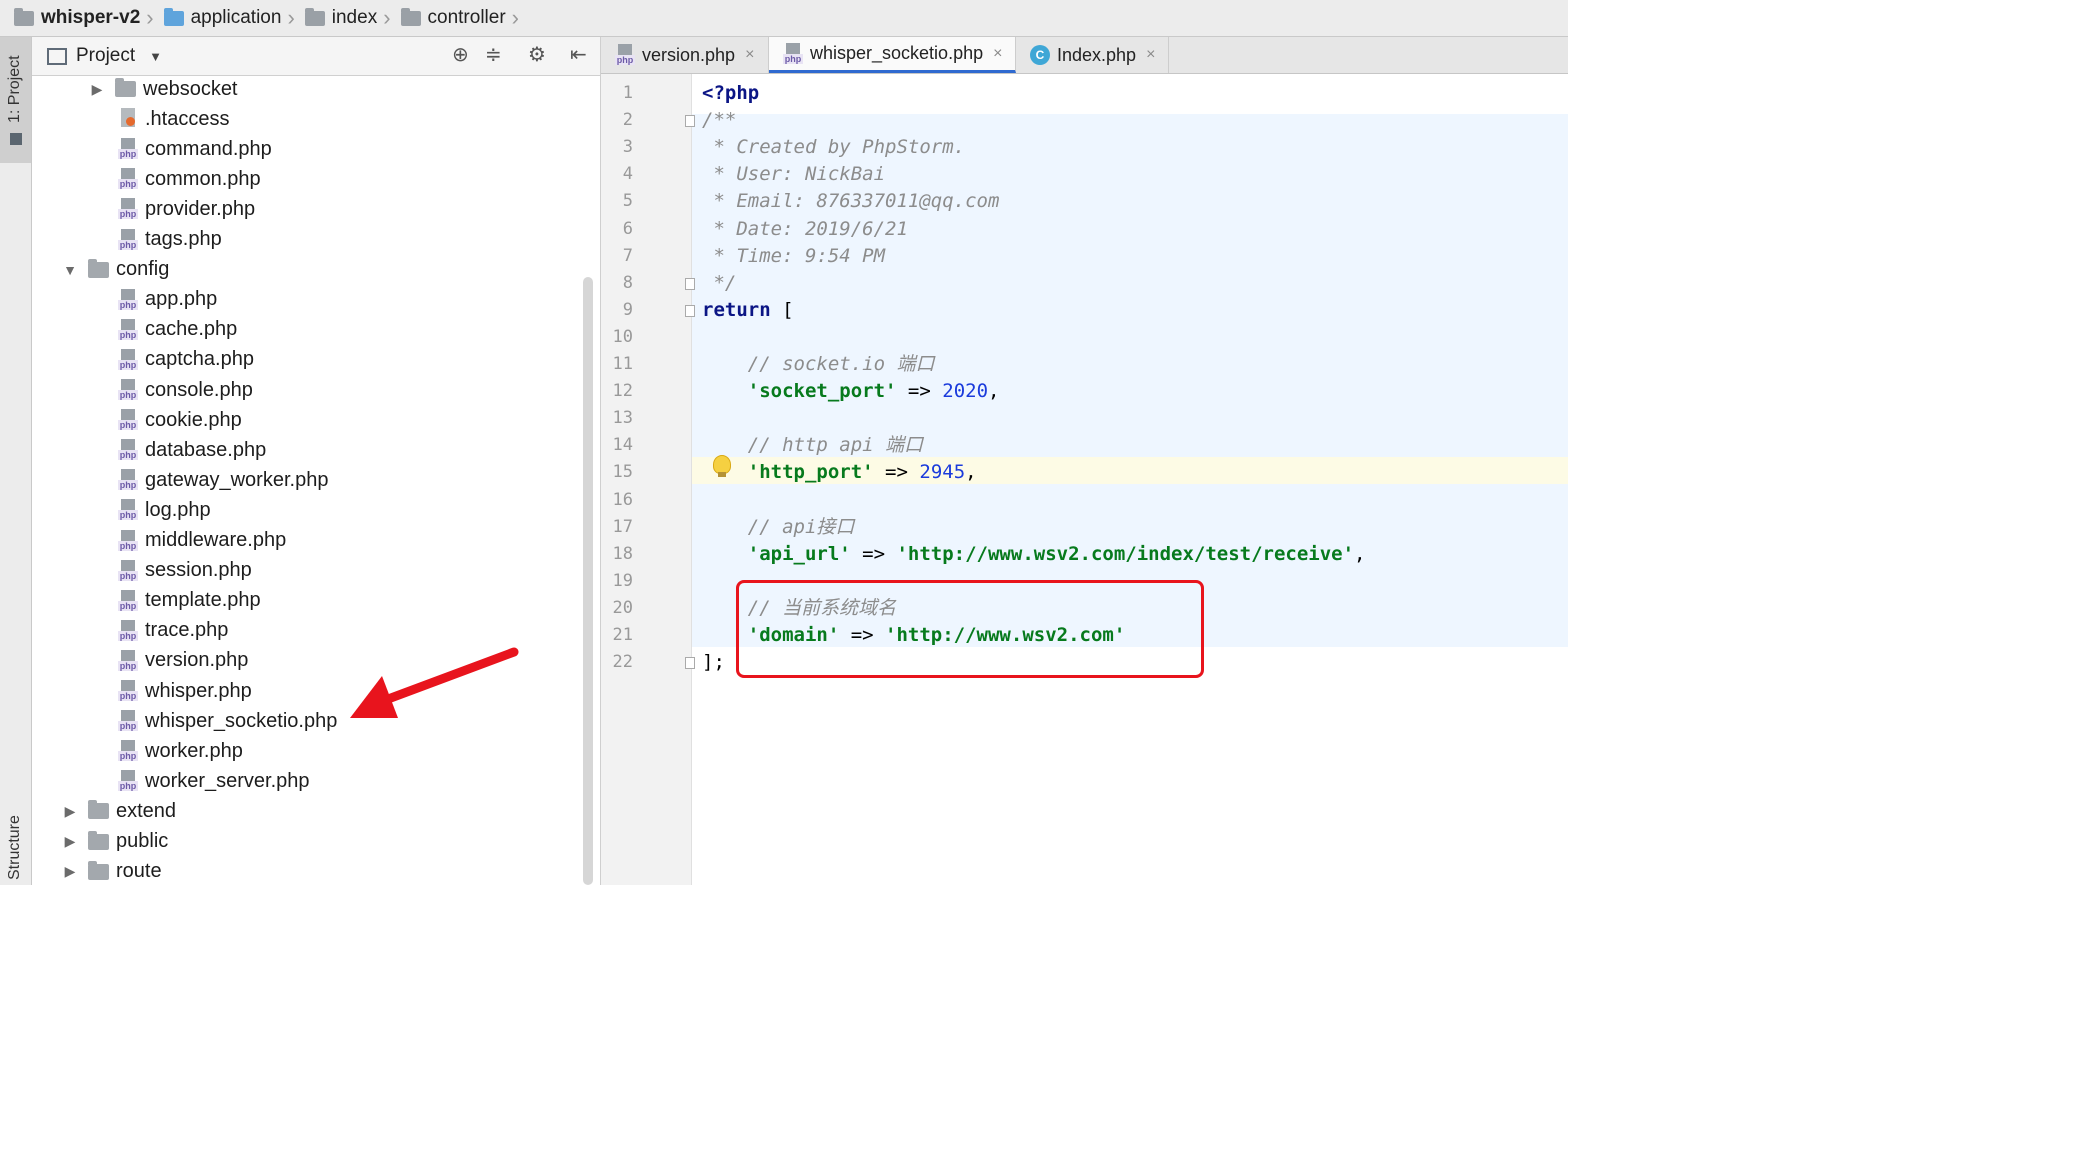 This screenshot has width=2084, height=1176. I want to click on code-line: * Time: 9:54 PM, so click(794, 255).